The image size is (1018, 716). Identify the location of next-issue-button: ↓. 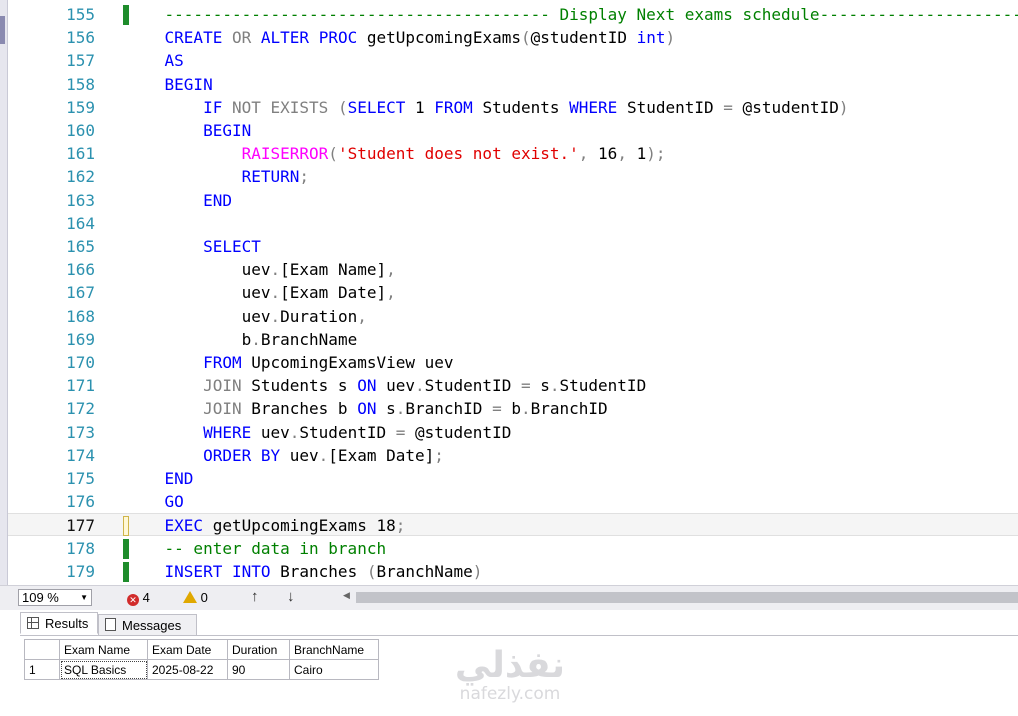
(291, 596).